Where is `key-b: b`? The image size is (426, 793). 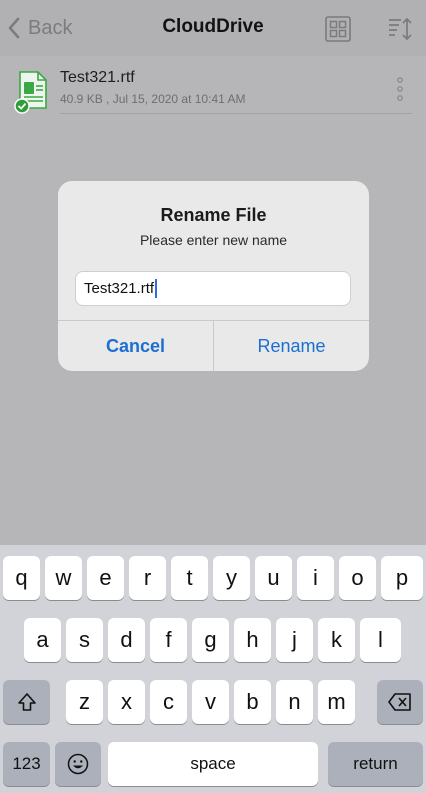
key-b: b is located at coordinates (252, 702).